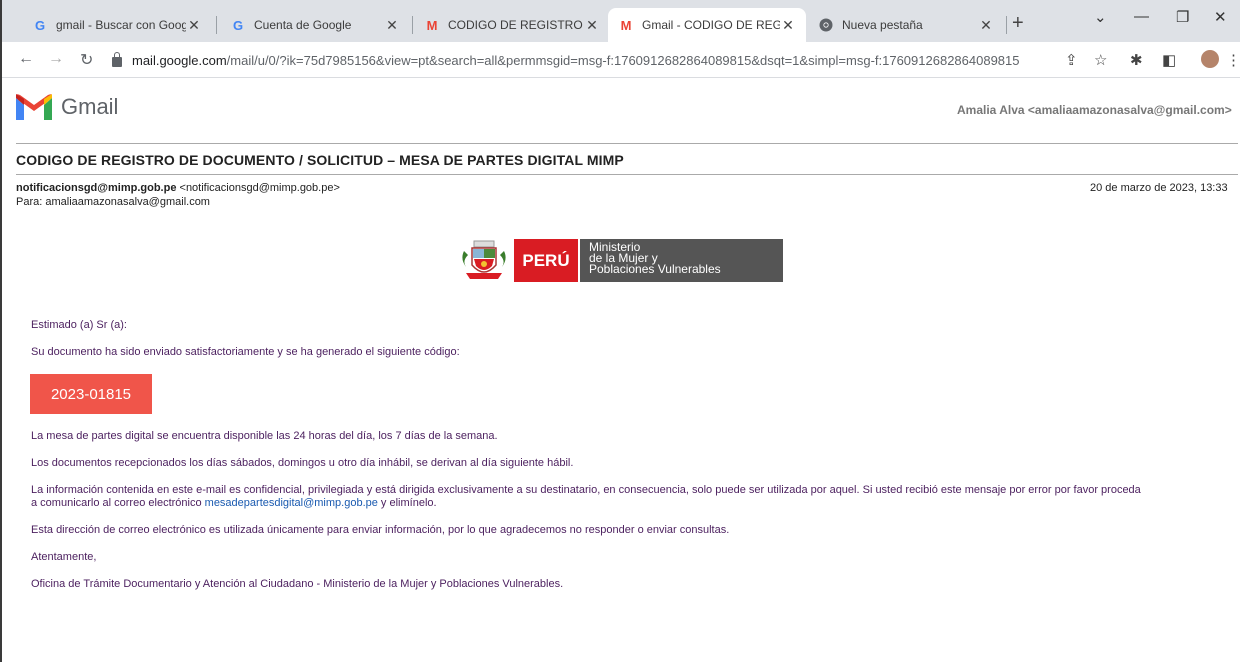  I want to click on tab-title: Cuenta de Google, so click(303, 25).